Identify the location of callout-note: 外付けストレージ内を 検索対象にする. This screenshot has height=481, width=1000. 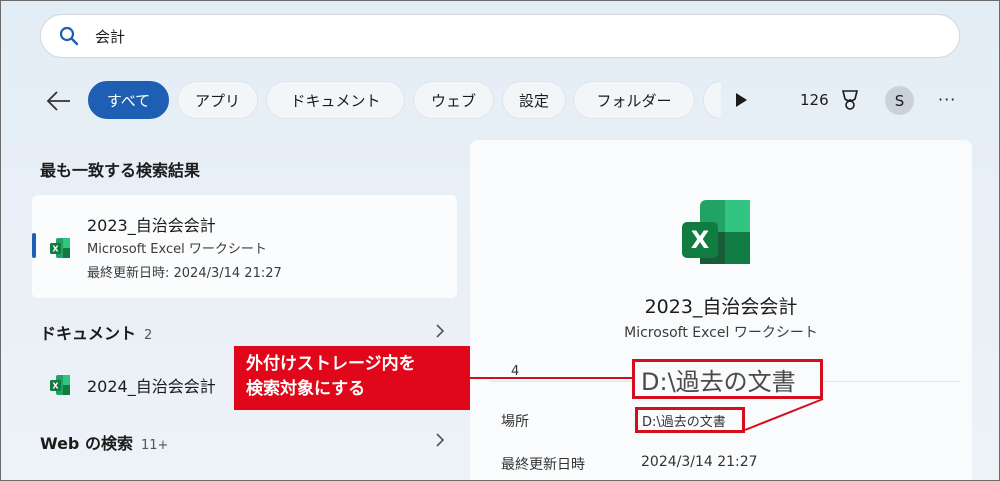
(352, 378).